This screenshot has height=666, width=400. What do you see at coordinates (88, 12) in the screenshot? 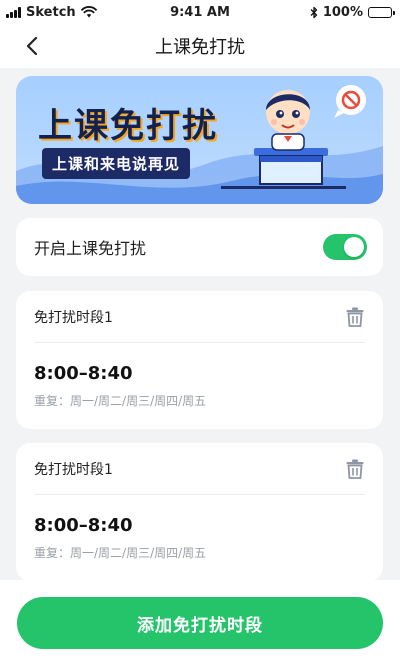
I see `wifi-icon` at bounding box center [88, 12].